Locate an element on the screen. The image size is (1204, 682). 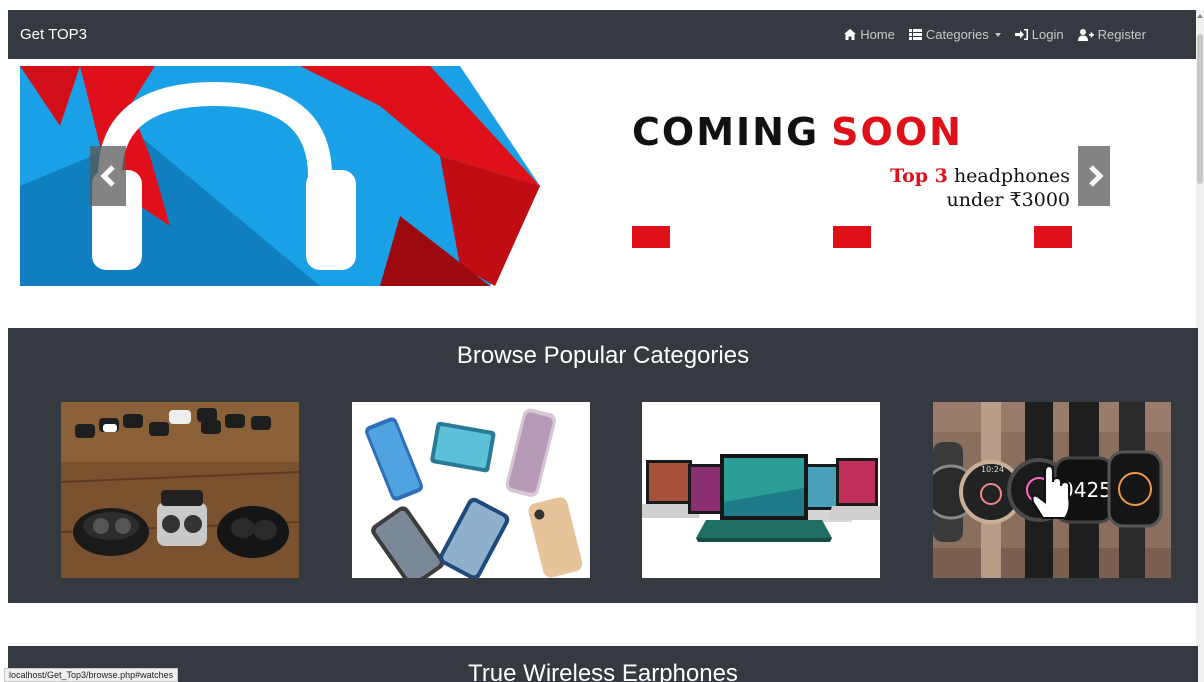
nav-categories-label: Categories is located at coordinates (957, 34).